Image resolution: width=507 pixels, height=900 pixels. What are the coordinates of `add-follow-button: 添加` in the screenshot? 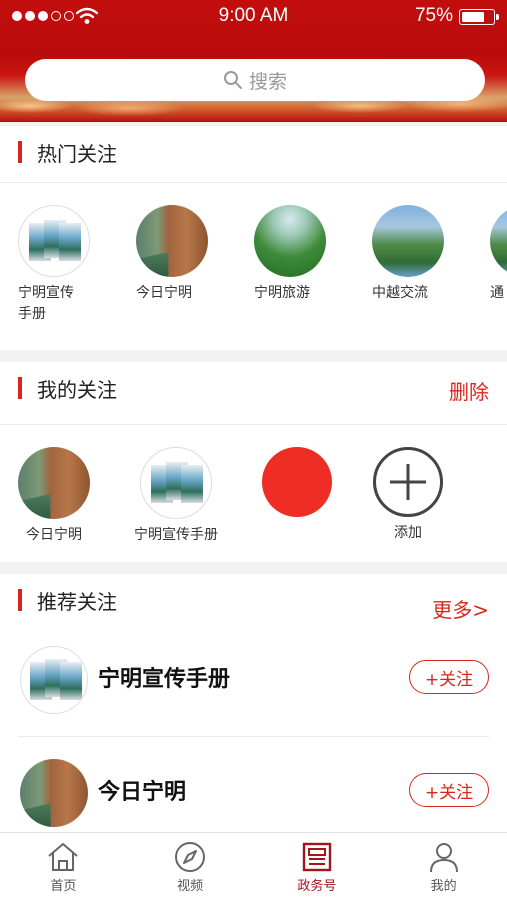 It's located at (408, 495).